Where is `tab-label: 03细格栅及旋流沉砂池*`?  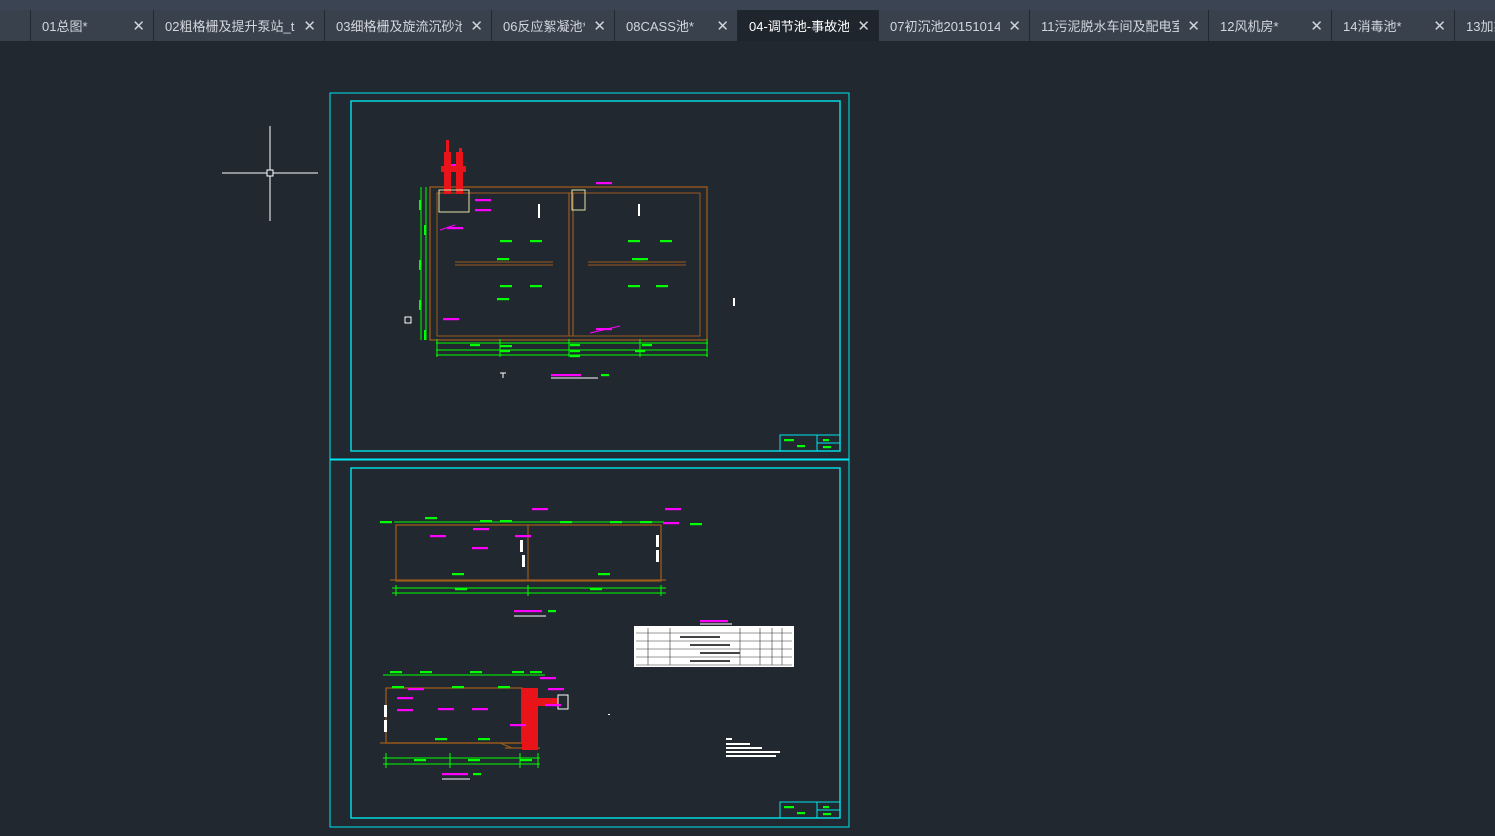
tab-label: 03细格栅及旋流沉砂池* is located at coordinates (399, 26).